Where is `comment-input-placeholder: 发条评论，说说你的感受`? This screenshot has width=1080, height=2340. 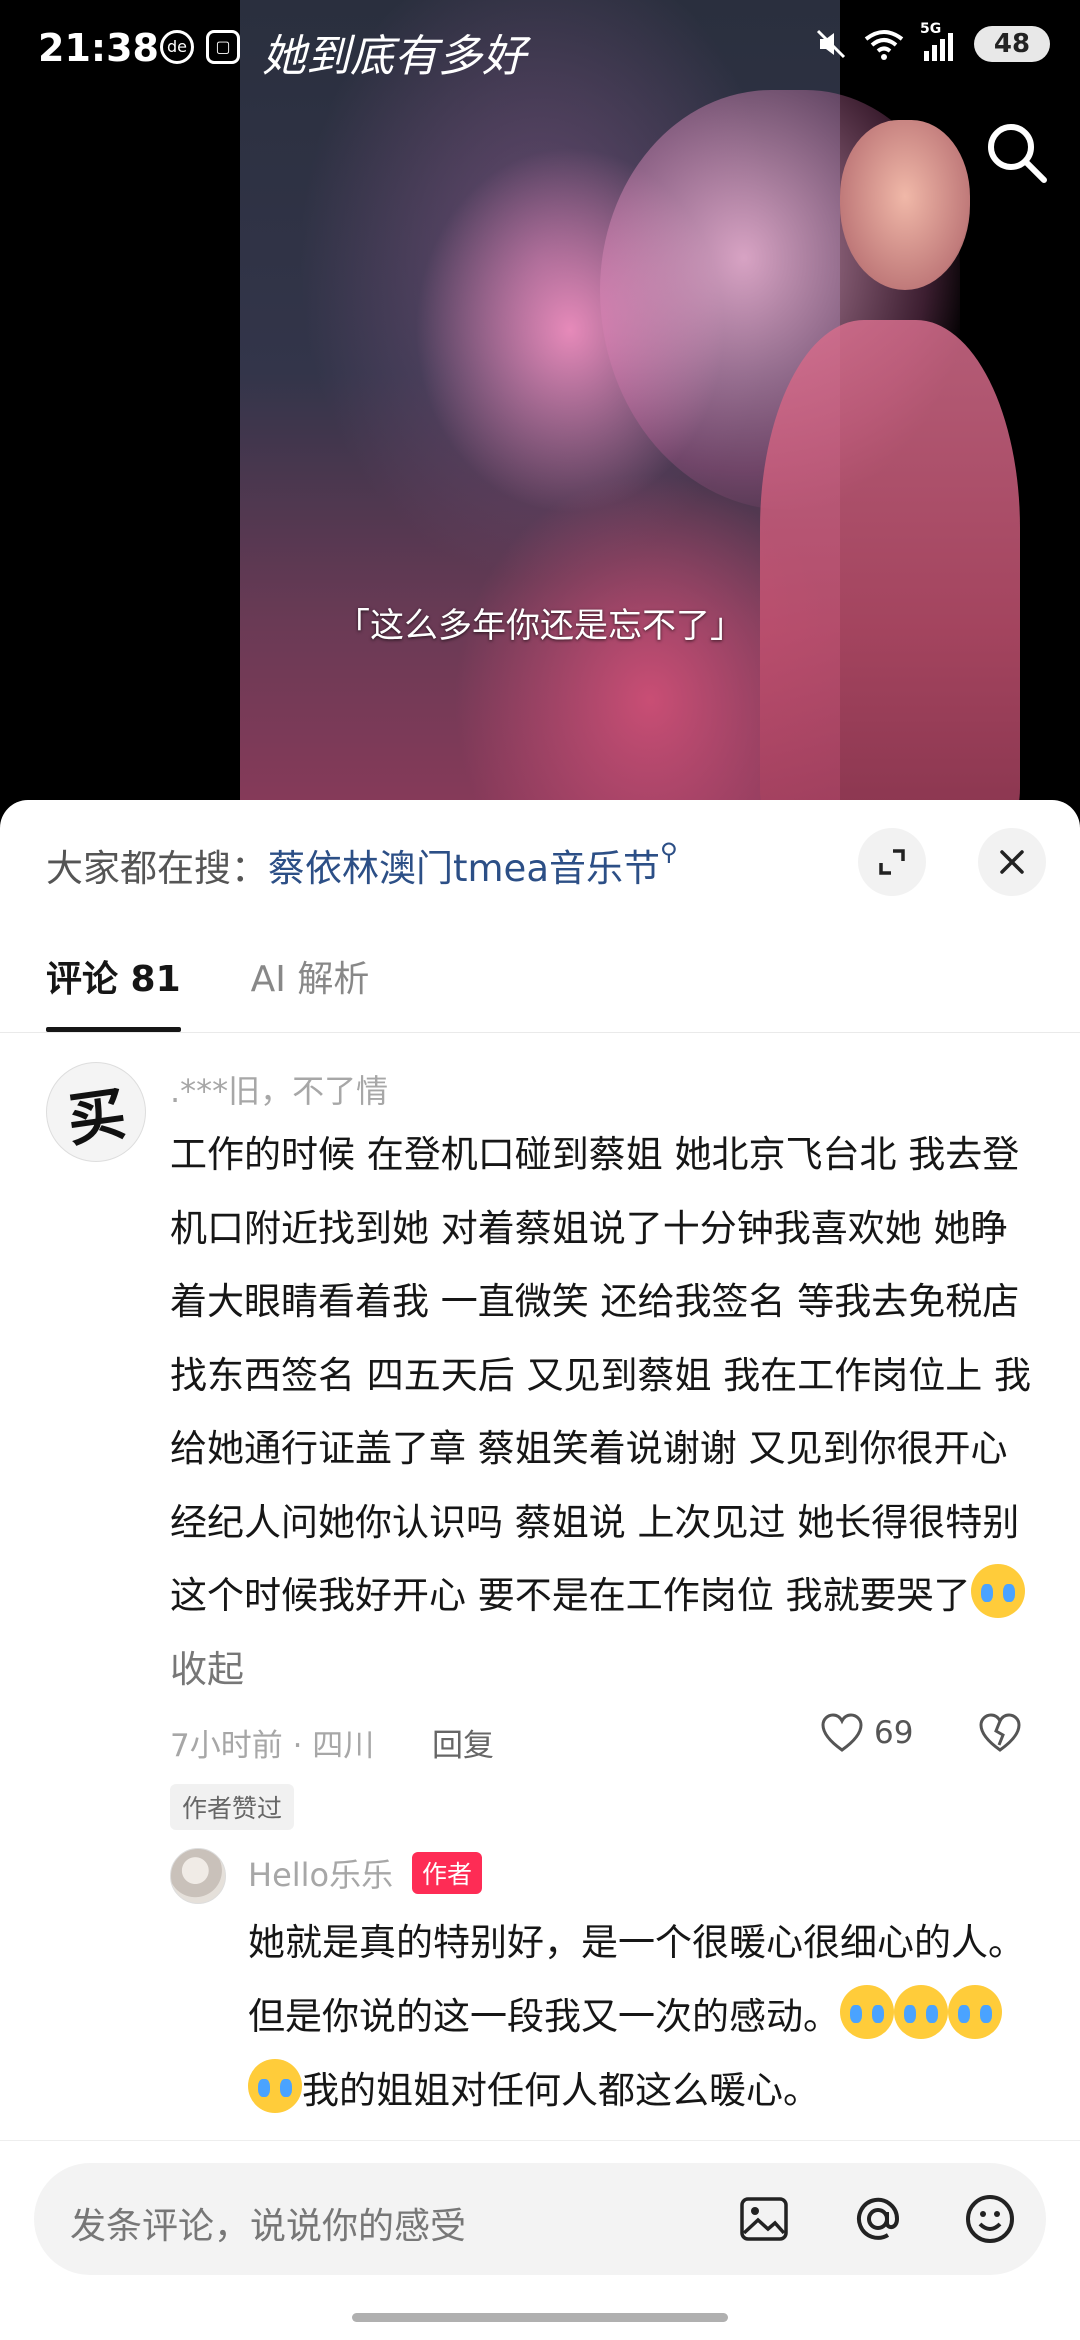
comment-input-placeholder: 发条评论，说说你的感受 is located at coordinates (268, 2226).